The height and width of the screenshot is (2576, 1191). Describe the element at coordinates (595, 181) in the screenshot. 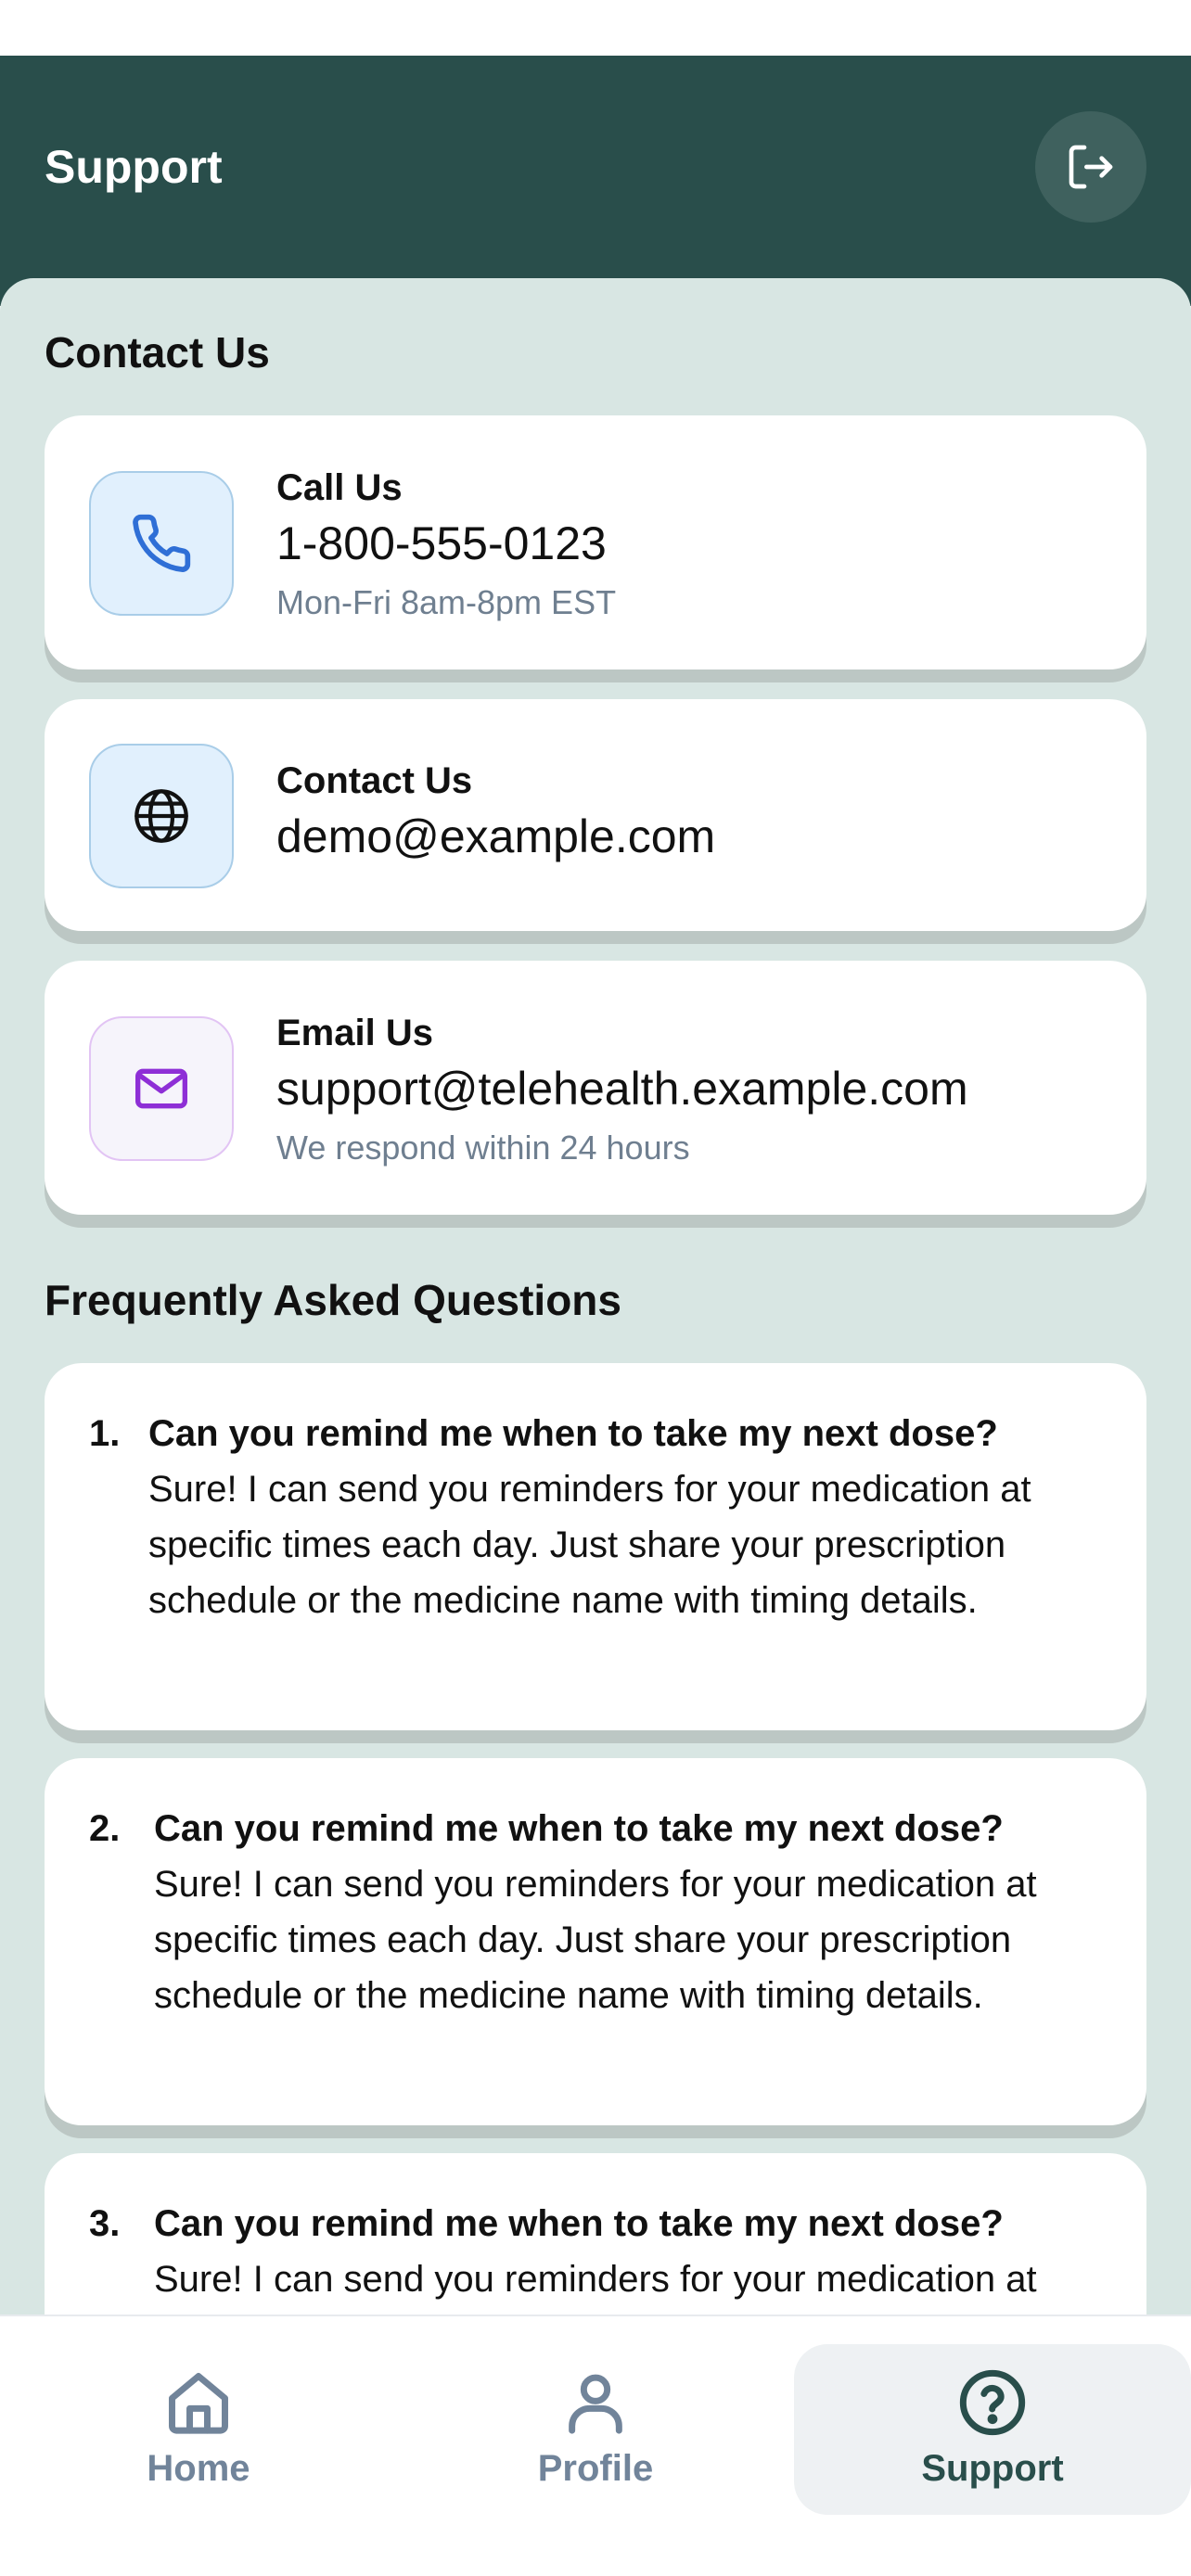

I see `app-header: Support` at that location.